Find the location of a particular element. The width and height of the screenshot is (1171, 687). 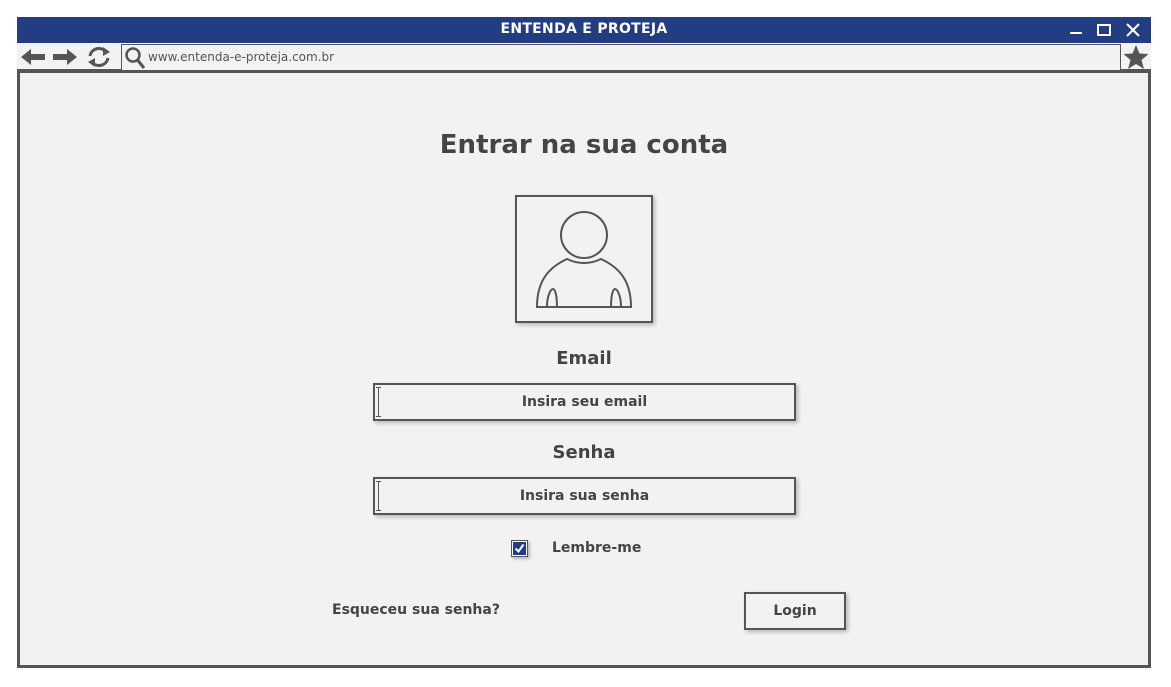

title-bar: ENTENDA E PROTEJA is located at coordinates (584, 30).